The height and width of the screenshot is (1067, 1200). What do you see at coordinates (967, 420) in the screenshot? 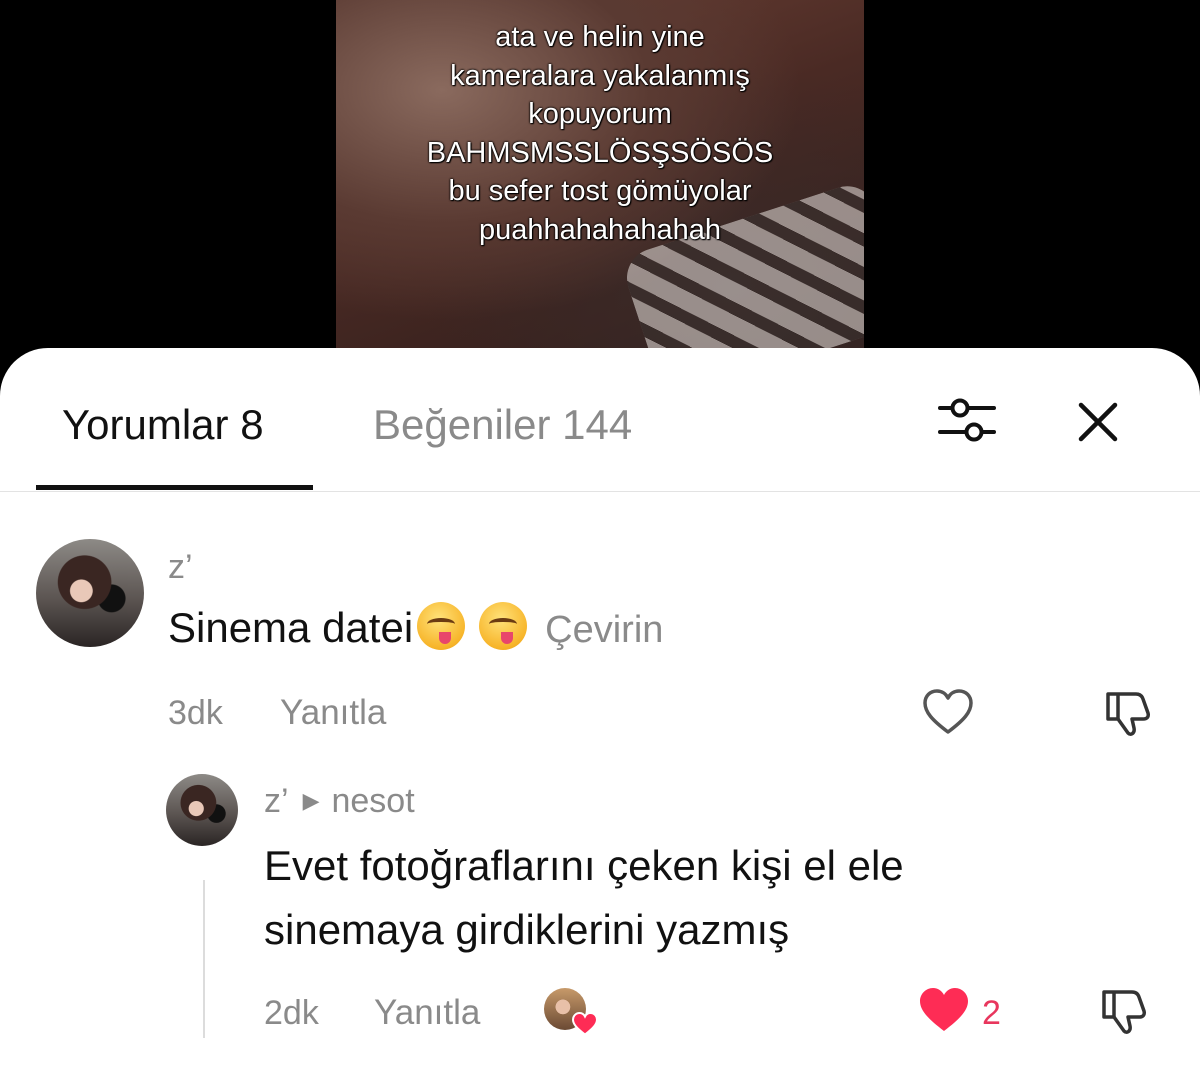
I see `sliders-icon` at bounding box center [967, 420].